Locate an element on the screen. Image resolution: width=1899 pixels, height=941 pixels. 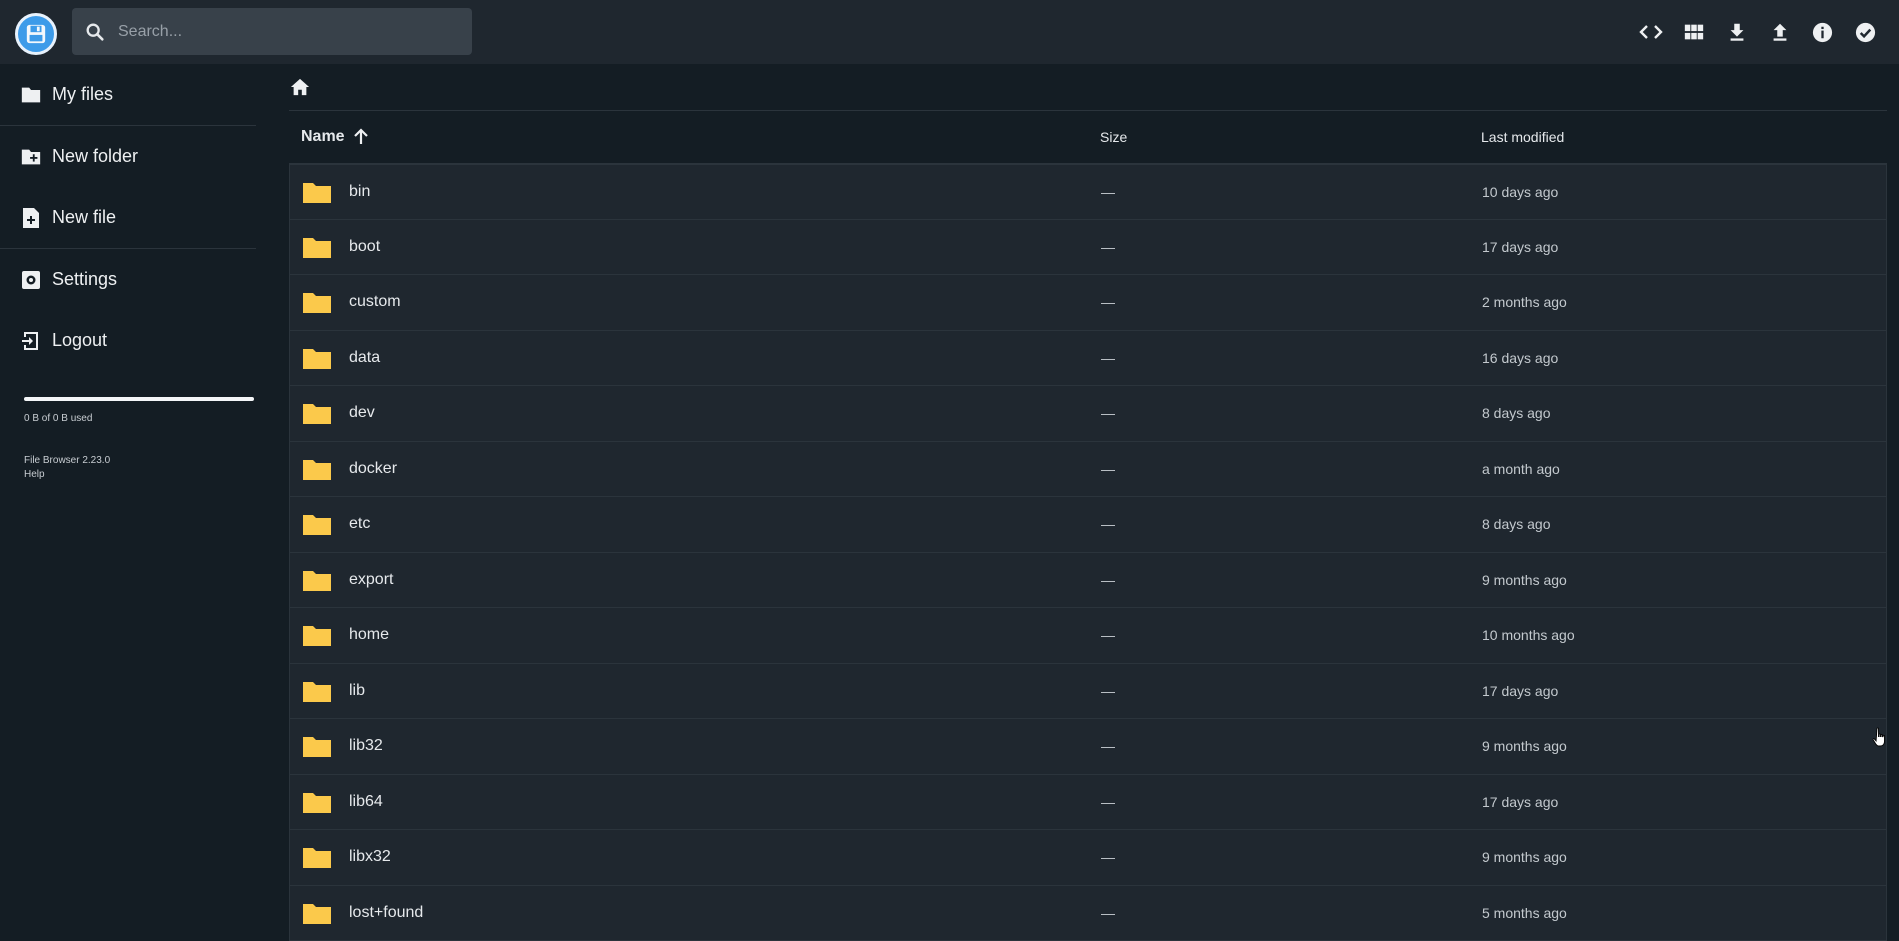
table-row: custom—2 months ago is located at coordinates (1088, 303).